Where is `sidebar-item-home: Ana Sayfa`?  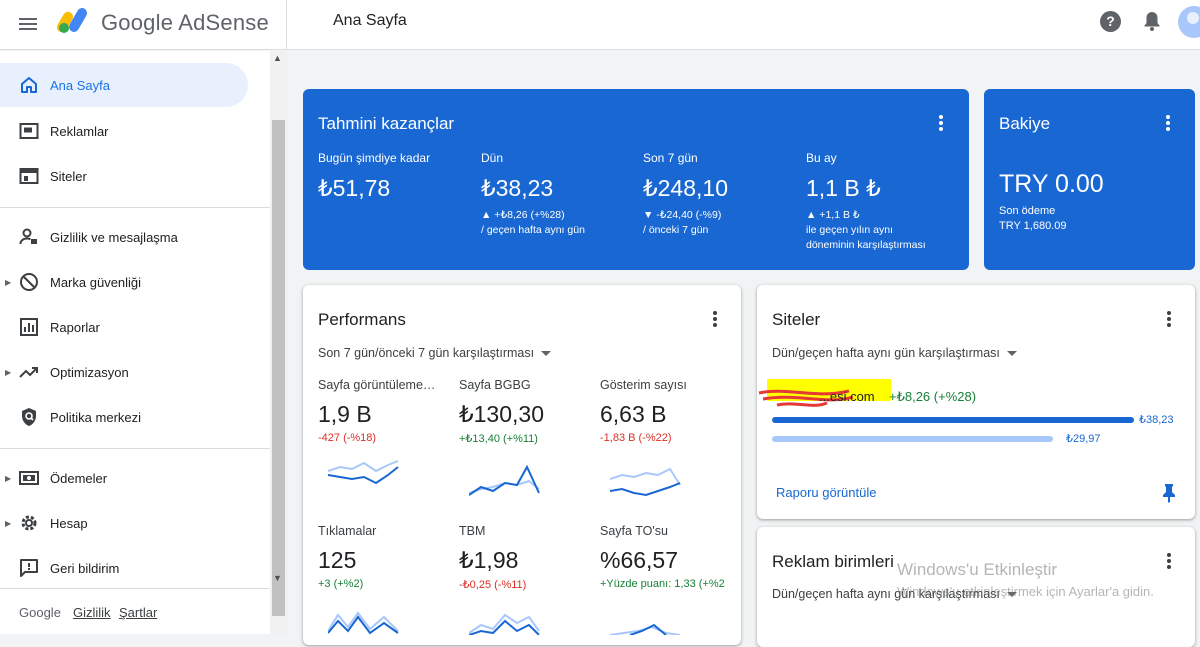
sidebar-item-home: Ana Sayfa is located at coordinates (124, 85).